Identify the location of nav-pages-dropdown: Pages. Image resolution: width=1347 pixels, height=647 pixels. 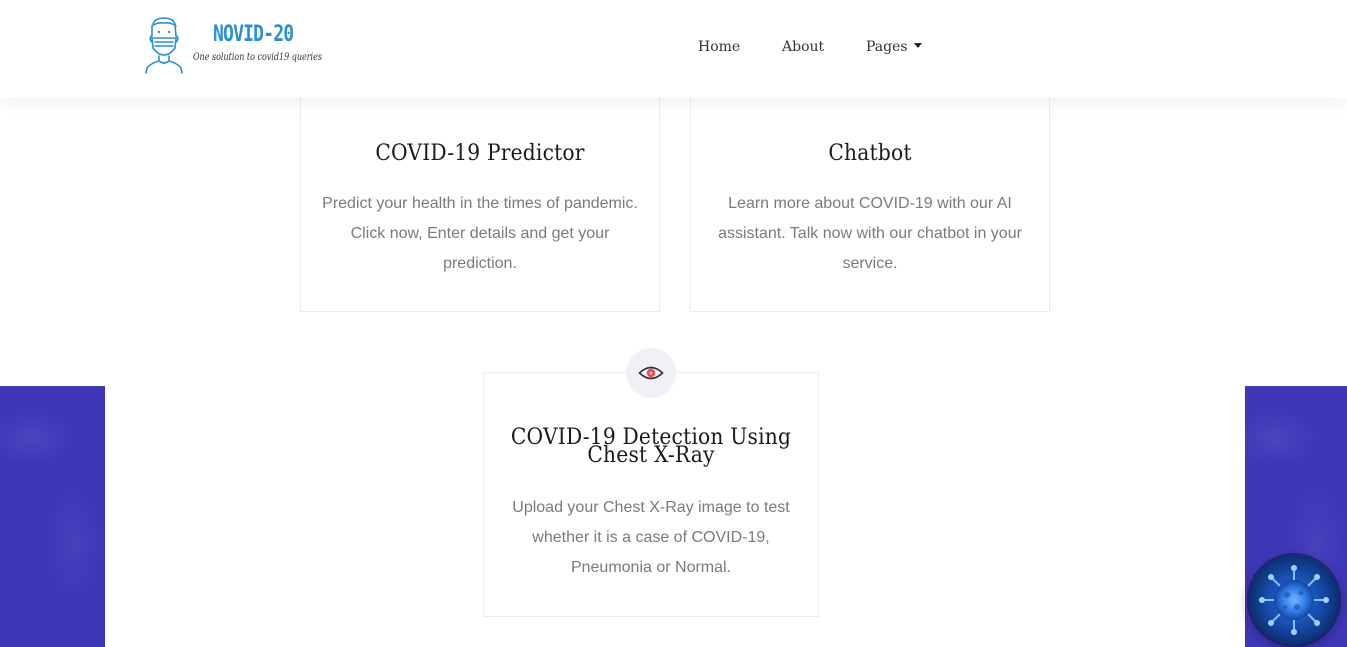
(894, 47).